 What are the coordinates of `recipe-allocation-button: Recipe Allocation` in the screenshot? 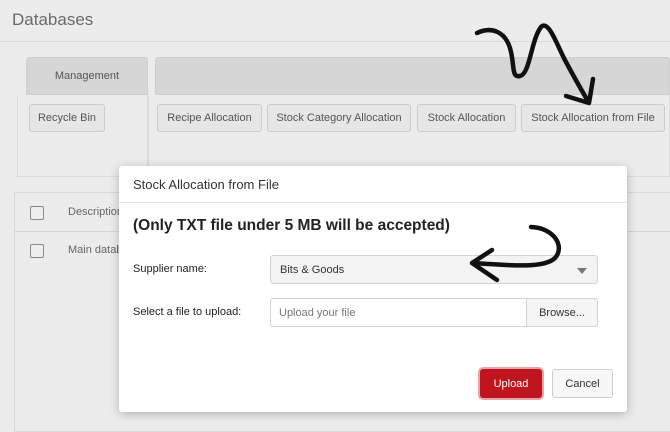 It's located at (209, 118).